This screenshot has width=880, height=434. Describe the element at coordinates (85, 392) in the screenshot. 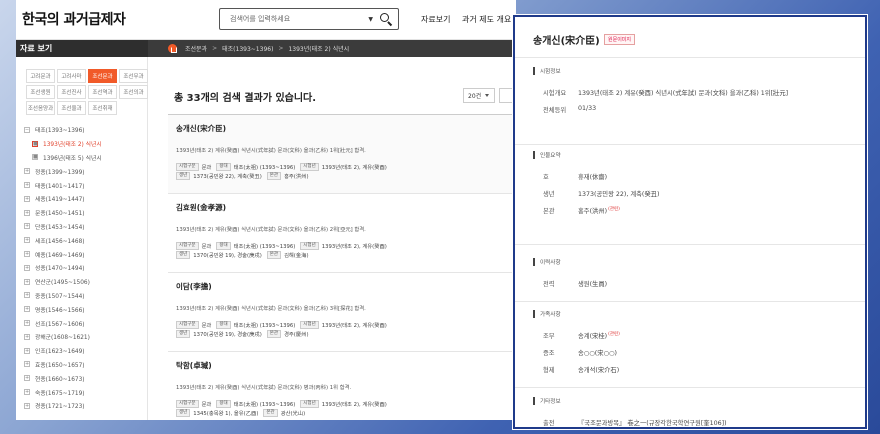

I see `tree-item: + 숙종(1675~1719)` at that location.